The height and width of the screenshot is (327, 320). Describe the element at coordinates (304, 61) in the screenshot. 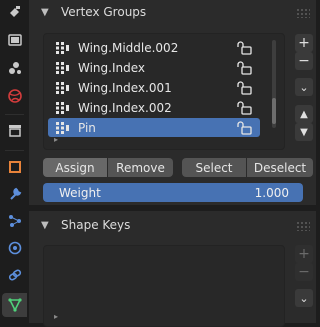

I see `remove-vertex-group-button: −` at that location.